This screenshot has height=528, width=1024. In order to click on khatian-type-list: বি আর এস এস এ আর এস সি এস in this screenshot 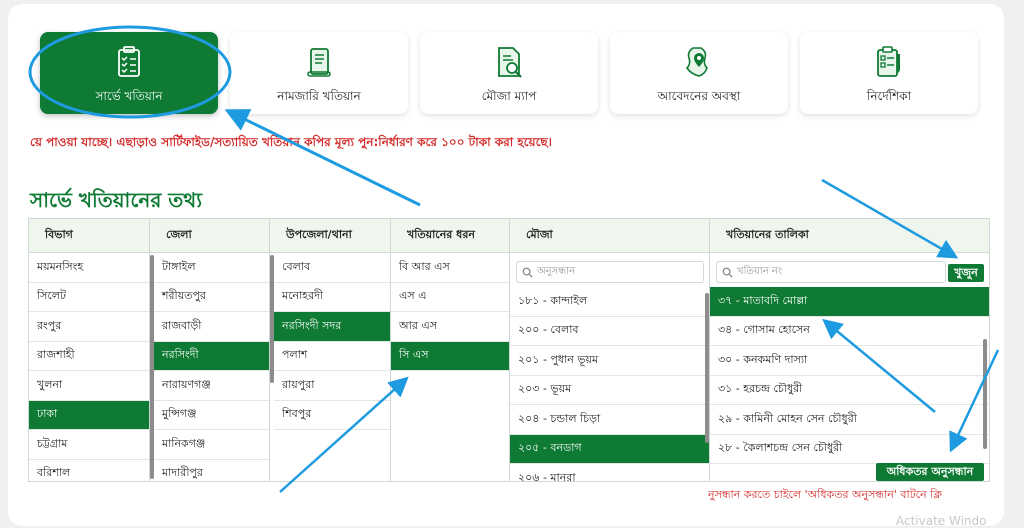, I will do `click(450, 367)`.